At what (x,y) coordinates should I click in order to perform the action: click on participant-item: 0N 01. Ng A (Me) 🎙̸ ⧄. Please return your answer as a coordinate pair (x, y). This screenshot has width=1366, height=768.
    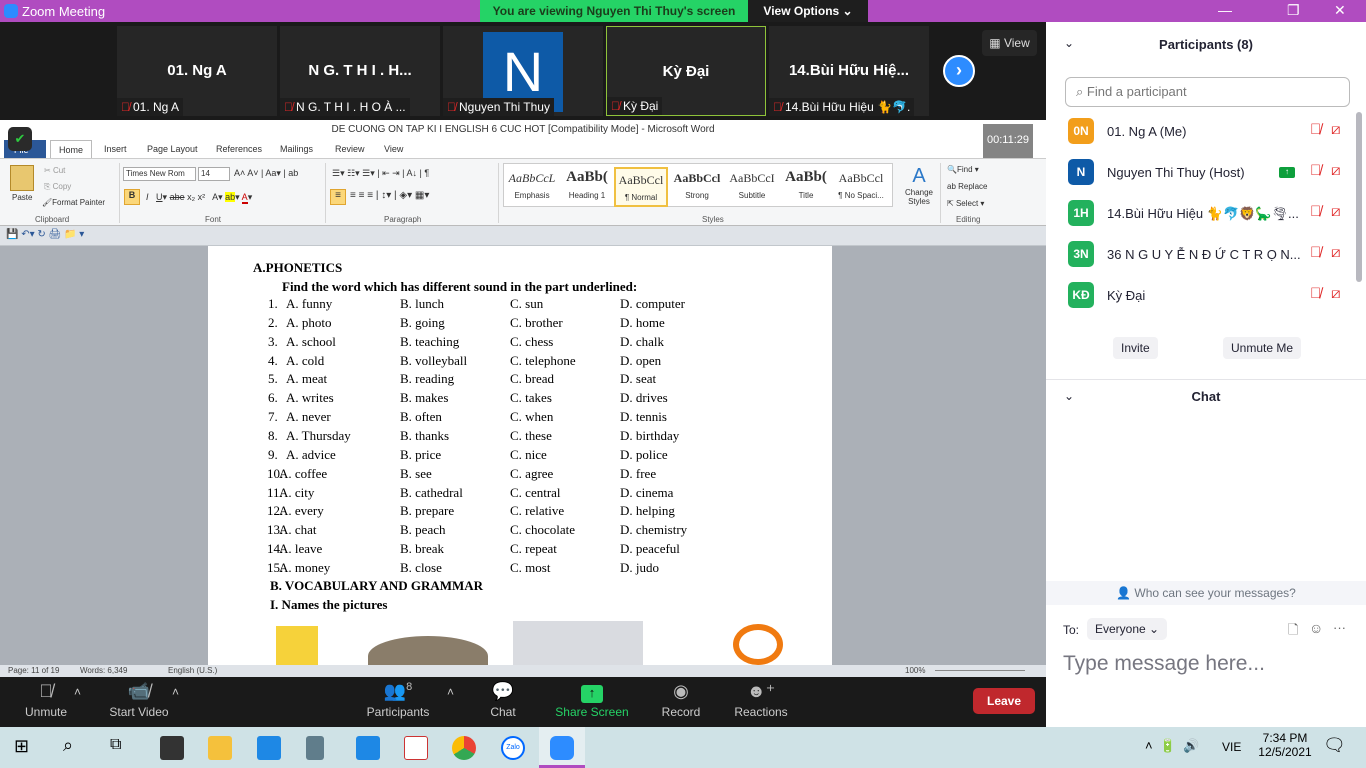
    Looking at the image, I should click on (1210, 133).